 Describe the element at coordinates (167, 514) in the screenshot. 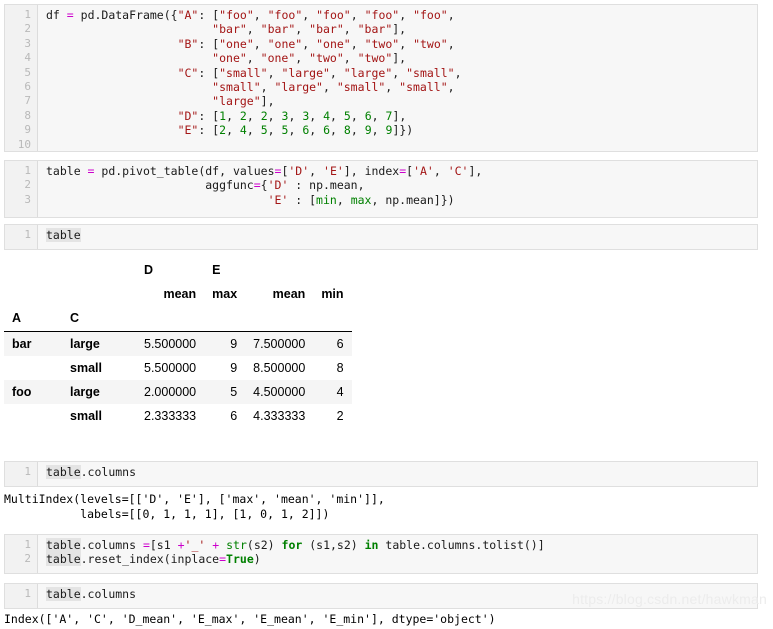

I see `multiindex-line-2: labels=[[0, 1, 1, 1], [1, 0, 1, 2]])` at that location.